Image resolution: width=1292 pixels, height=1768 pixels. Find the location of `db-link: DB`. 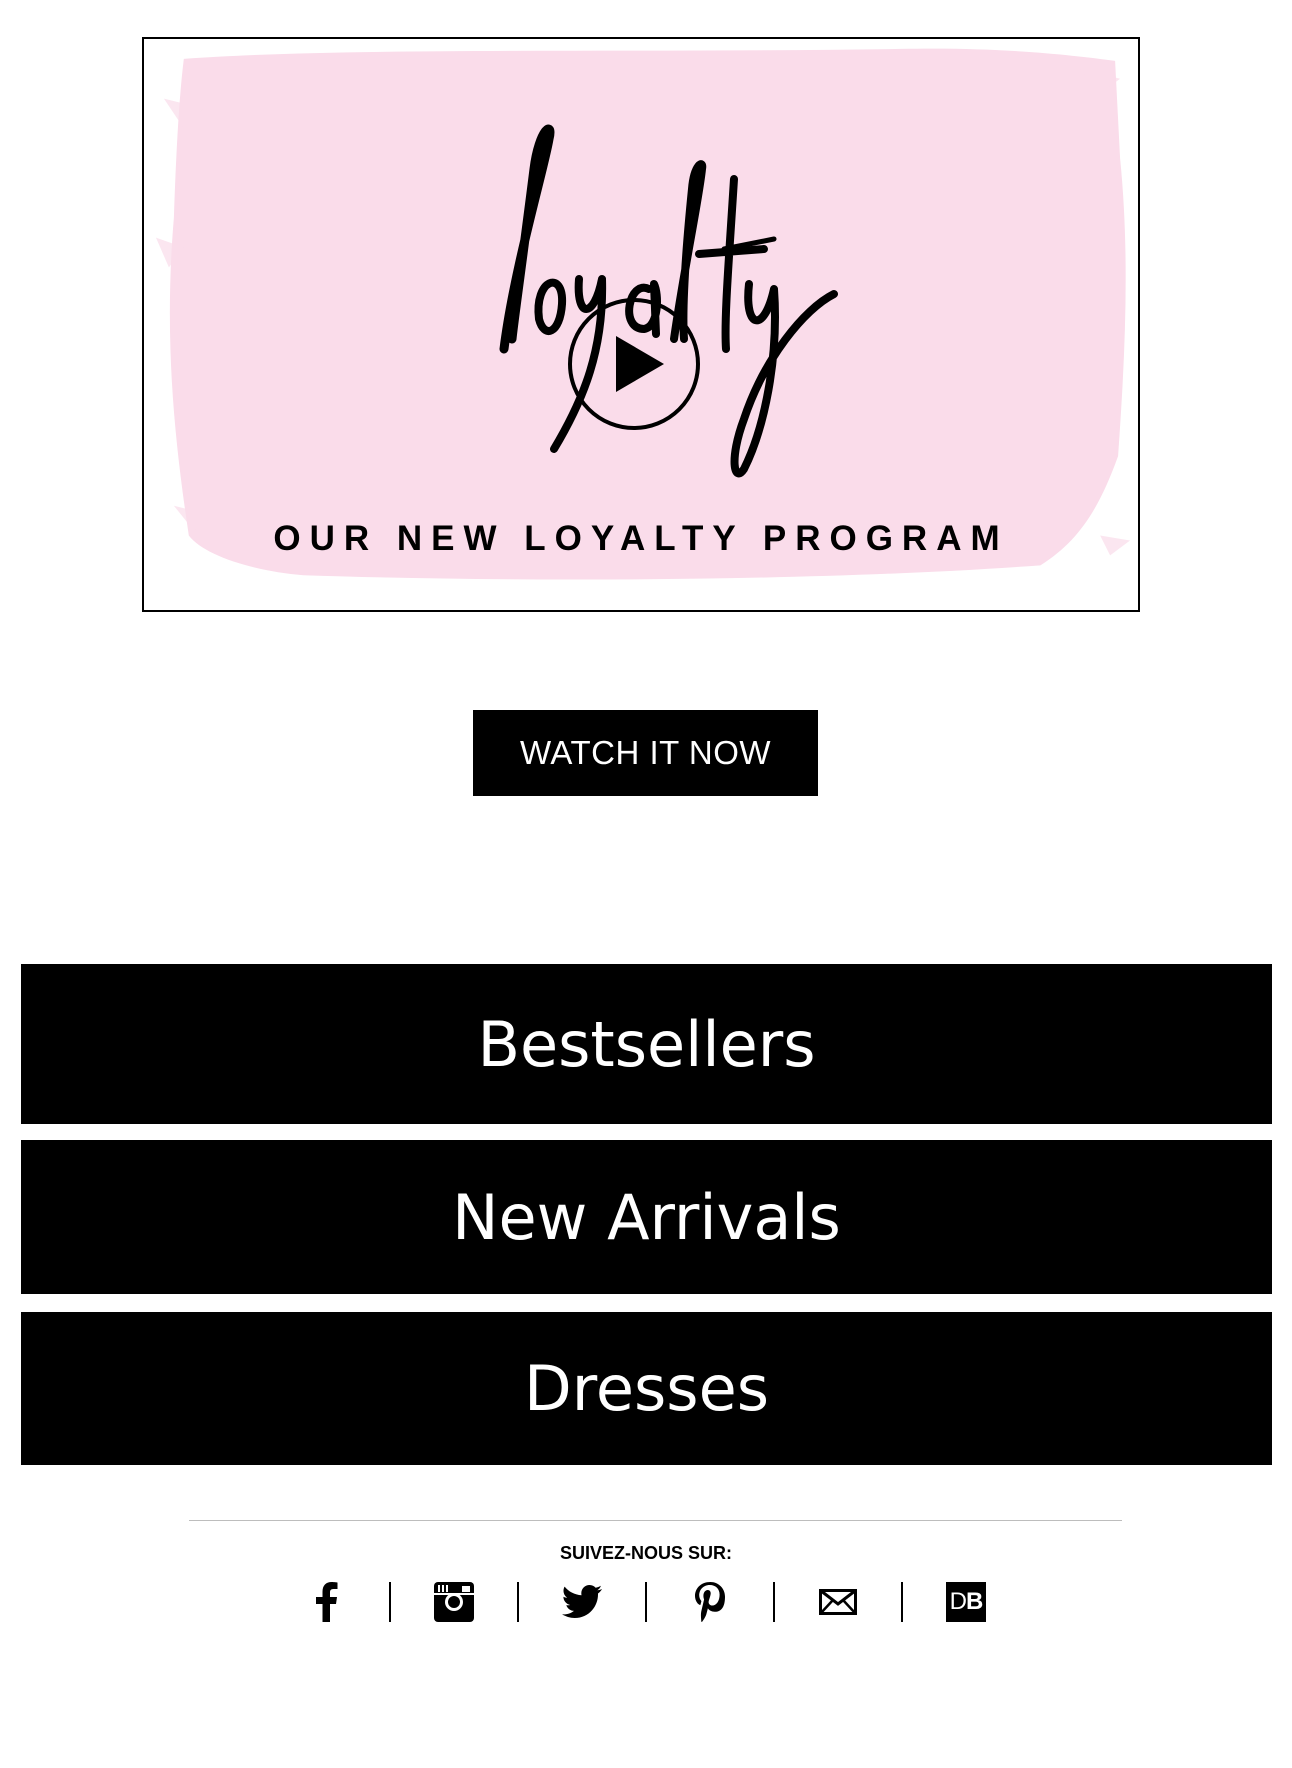

db-link: DB is located at coordinates (966, 1602).